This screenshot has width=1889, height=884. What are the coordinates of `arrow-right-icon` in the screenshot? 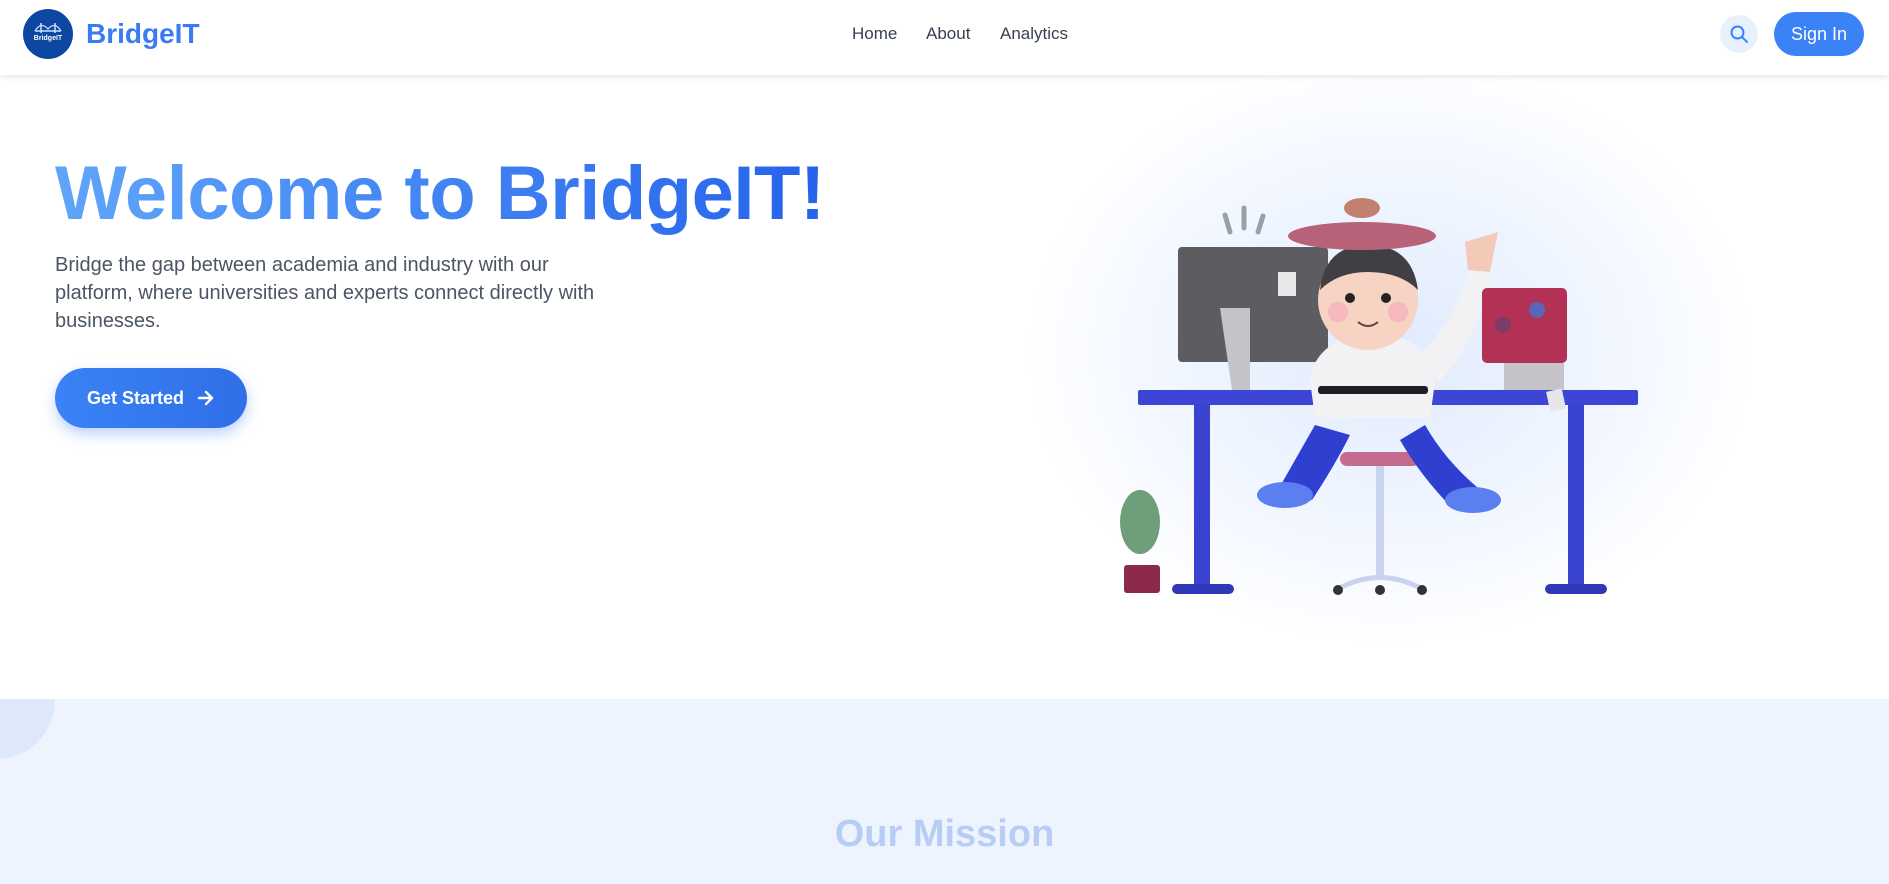 It's located at (205, 398).